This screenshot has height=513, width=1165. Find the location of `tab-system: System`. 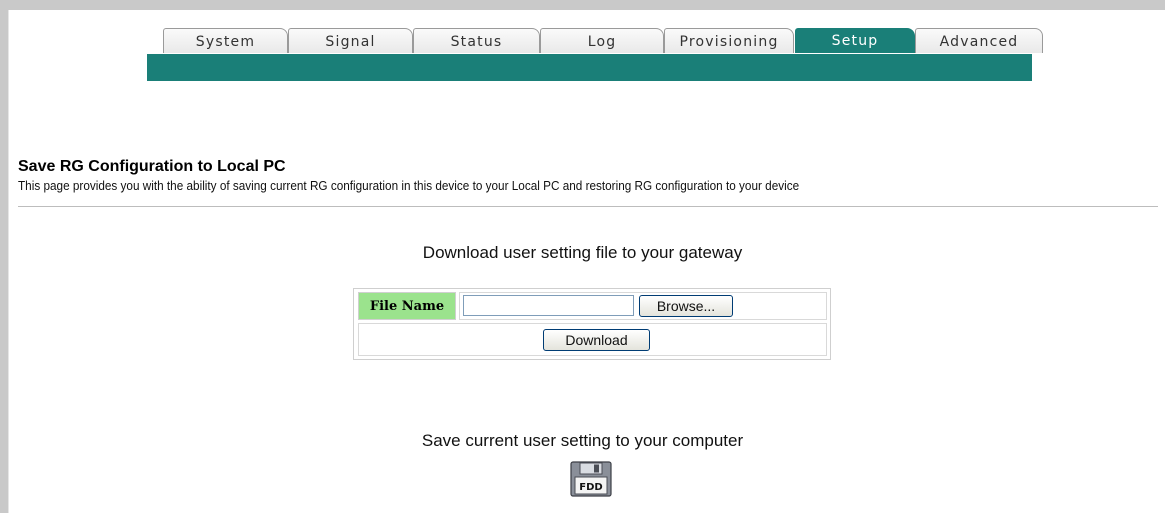

tab-system: System is located at coordinates (225, 40).